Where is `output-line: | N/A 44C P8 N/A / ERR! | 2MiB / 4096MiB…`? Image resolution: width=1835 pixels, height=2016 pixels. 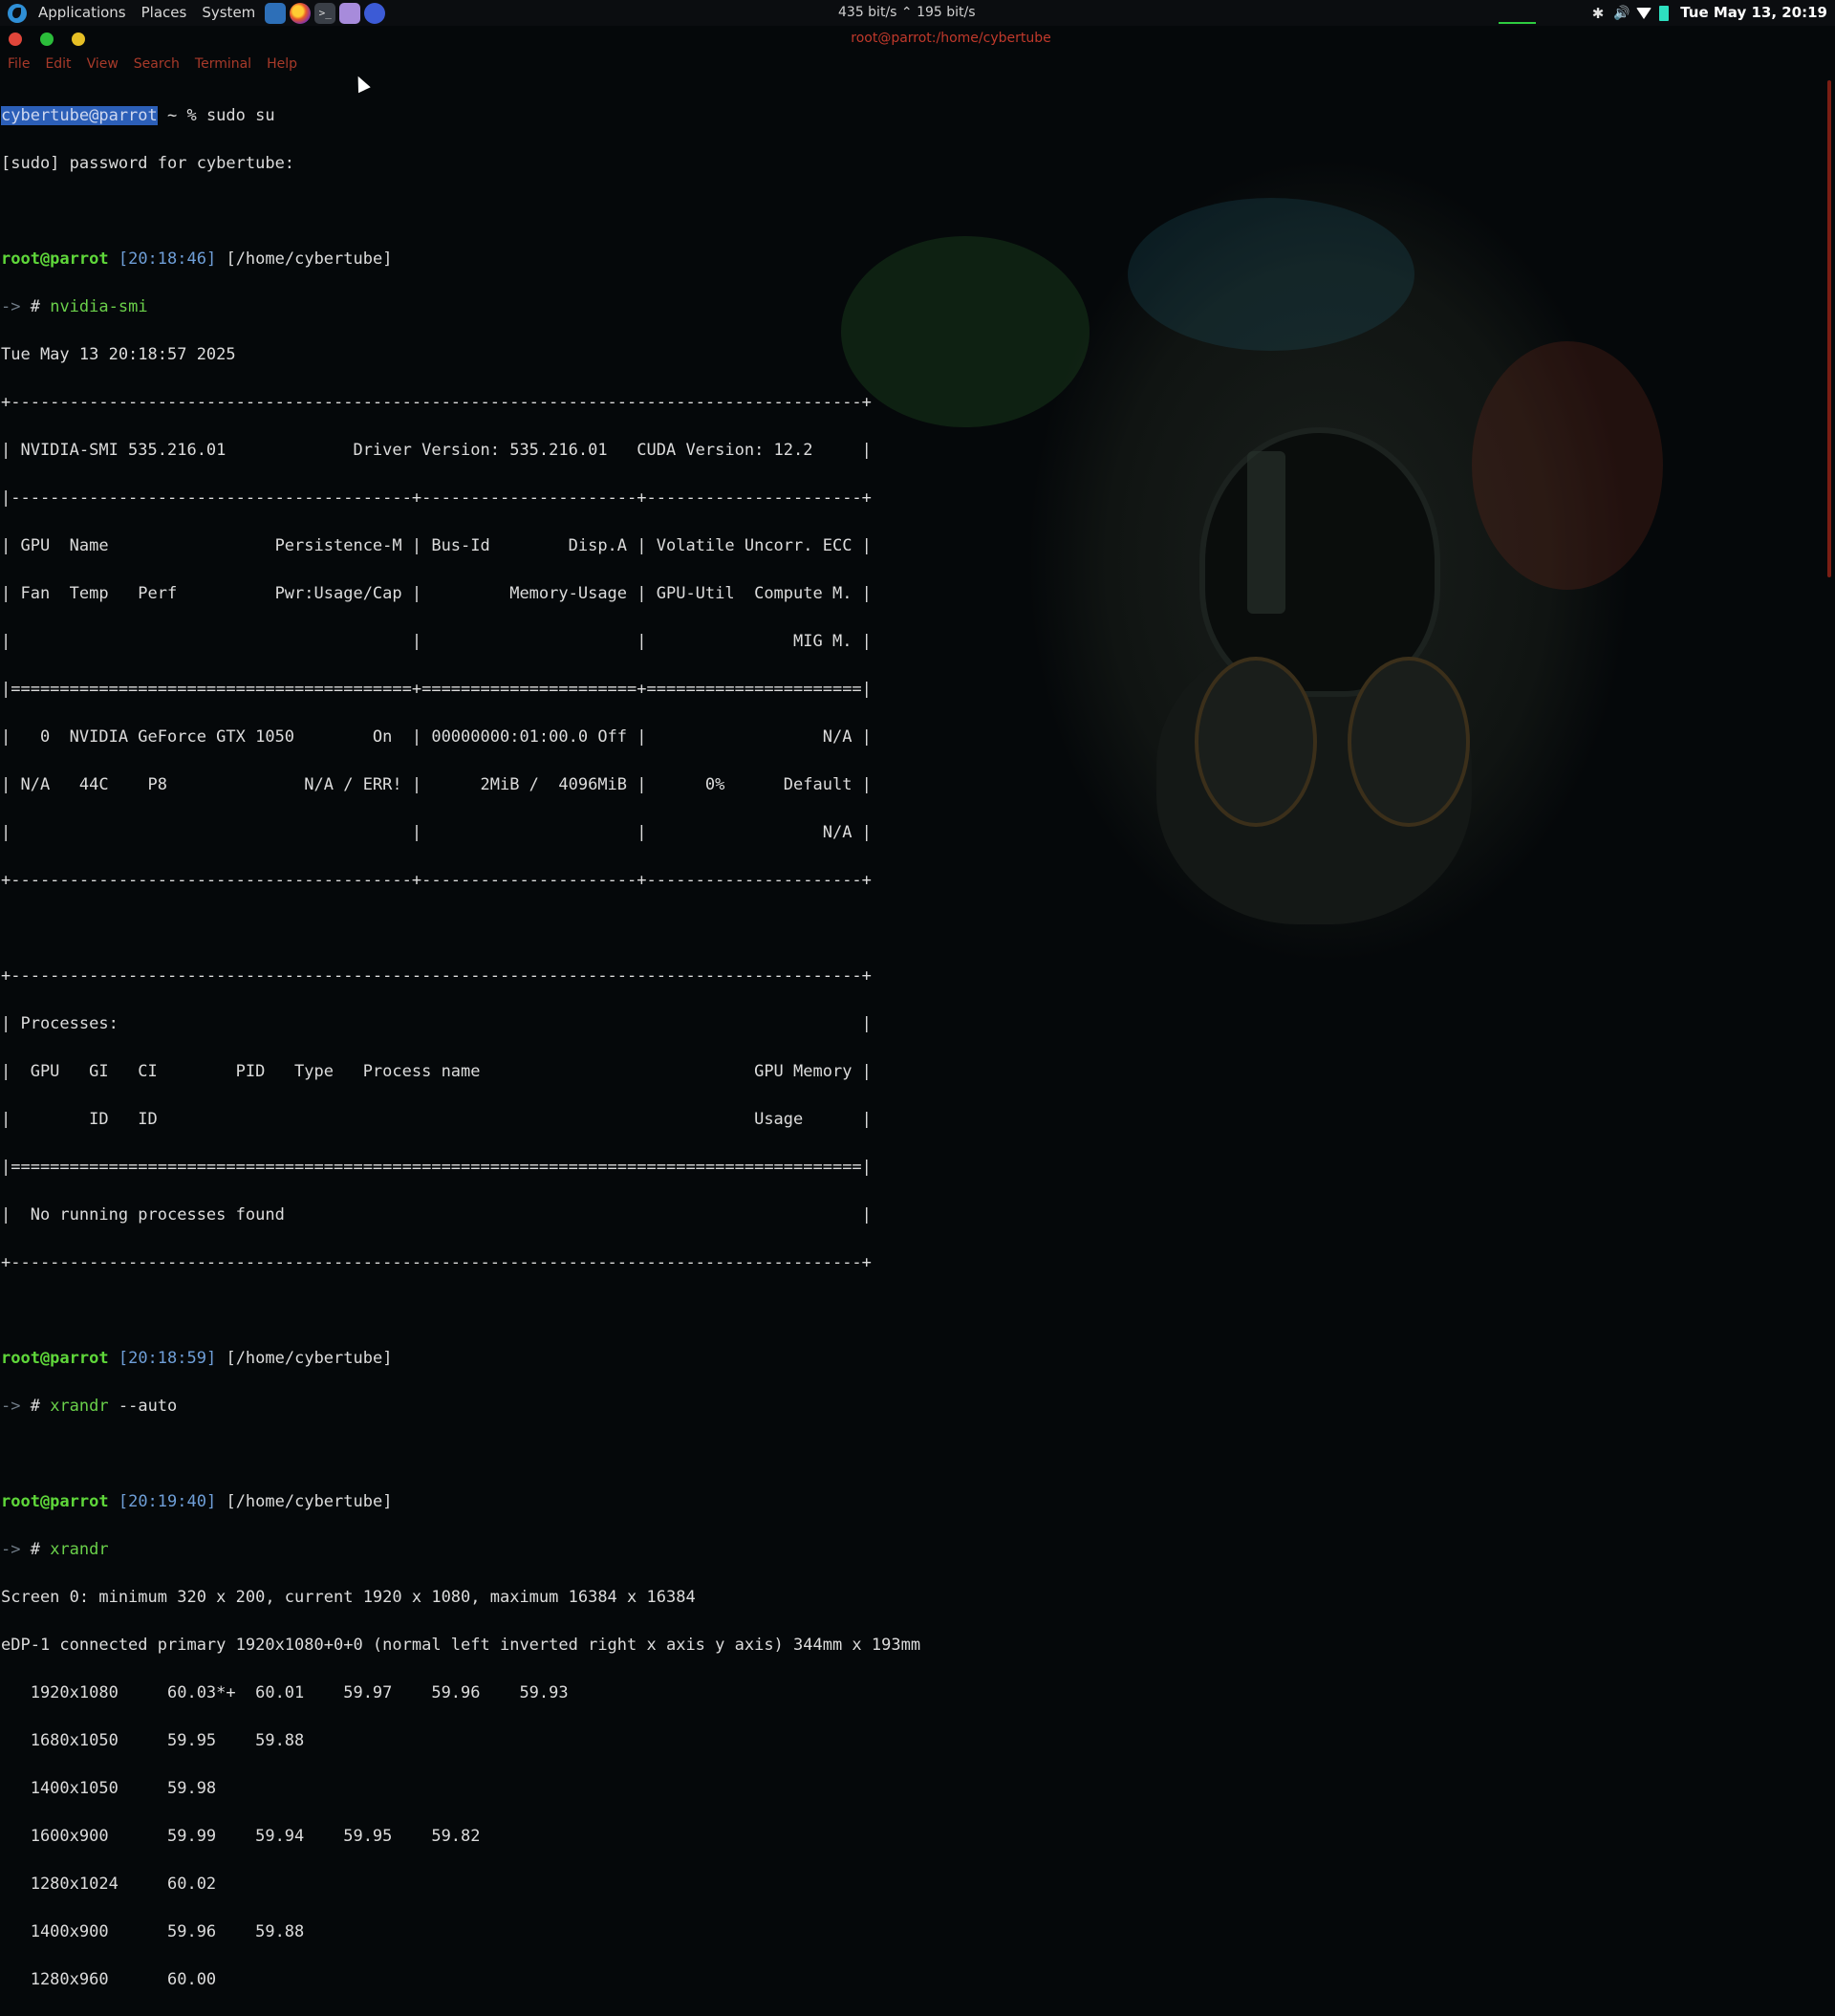
output-line: | N/A 44C P8 N/A / ERR! | 2MiB / 4096MiB… is located at coordinates (436, 784).